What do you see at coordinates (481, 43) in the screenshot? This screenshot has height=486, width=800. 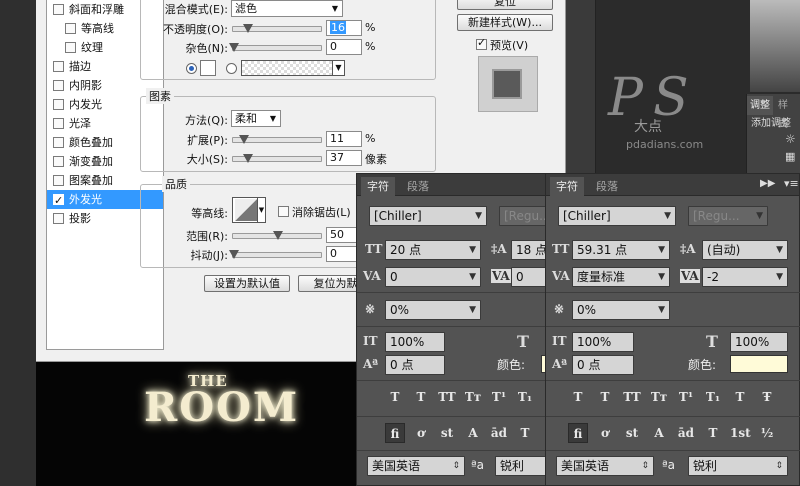 I see `preview-checkbox` at bounding box center [481, 43].